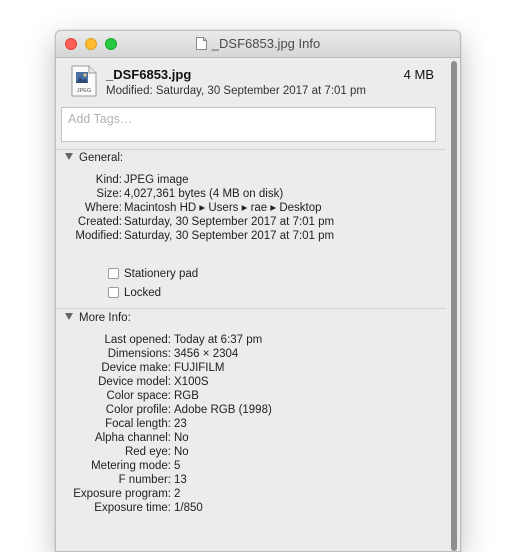 This screenshot has width=512, height=552. Describe the element at coordinates (137, 340) in the screenshot. I see `info-key: Last opened:` at that location.